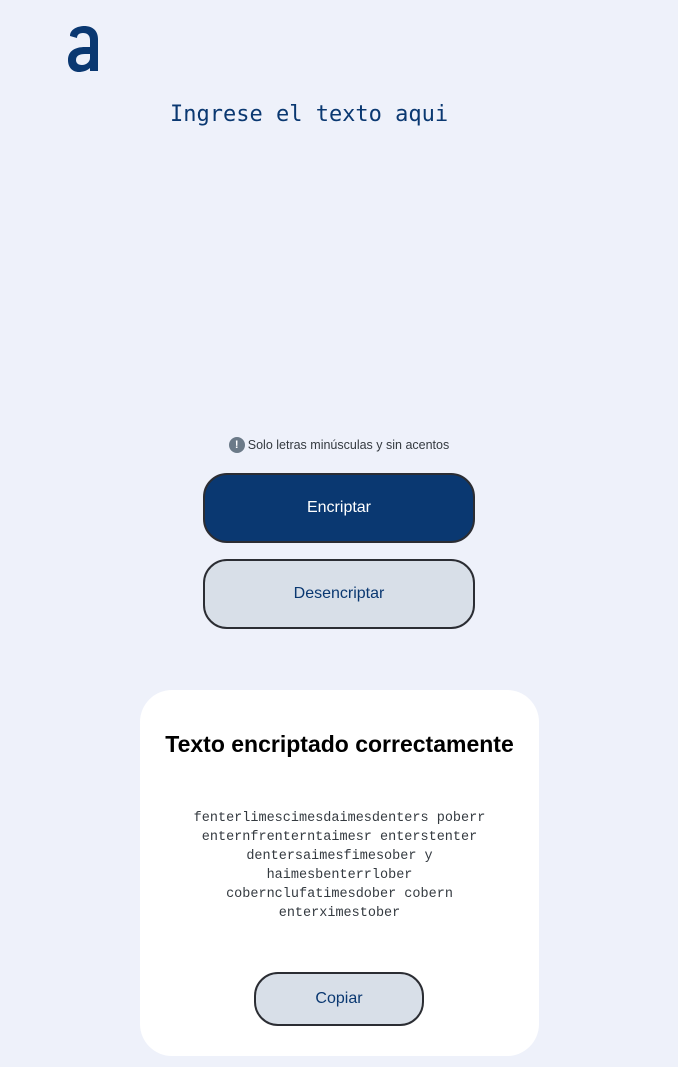 Image resolution: width=678 pixels, height=1067 pixels. What do you see at coordinates (339, 744) in the screenshot?
I see `output-title: Texto encriptado correctamente` at bounding box center [339, 744].